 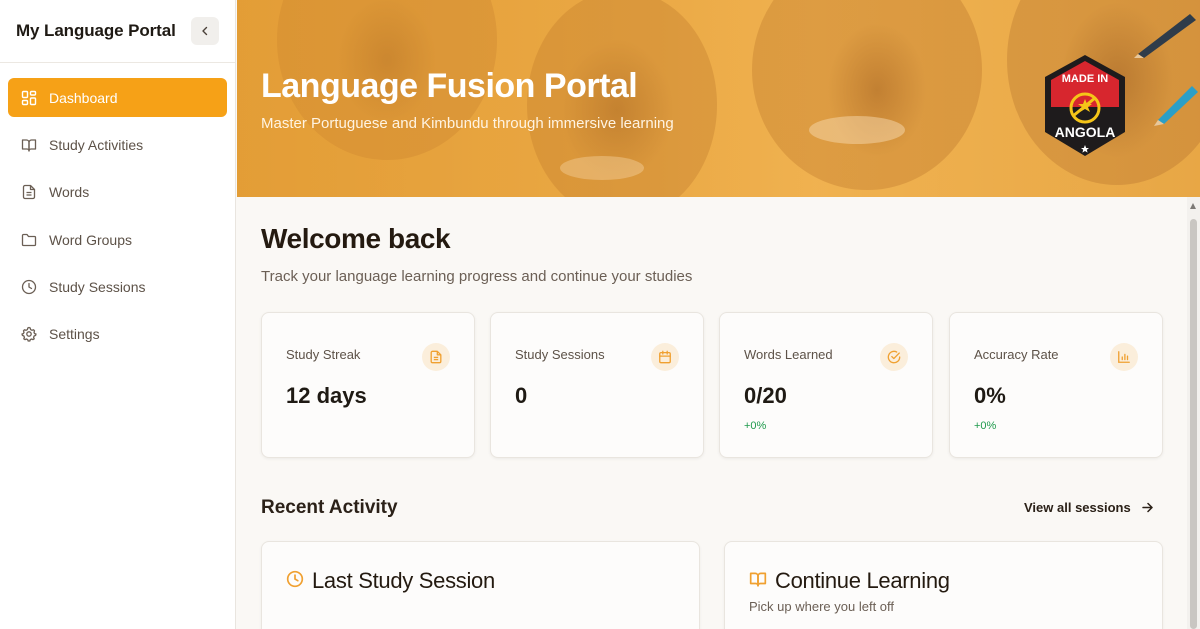 What do you see at coordinates (1193, 206) in the screenshot?
I see `scroll-up-arrow-icon` at bounding box center [1193, 206].